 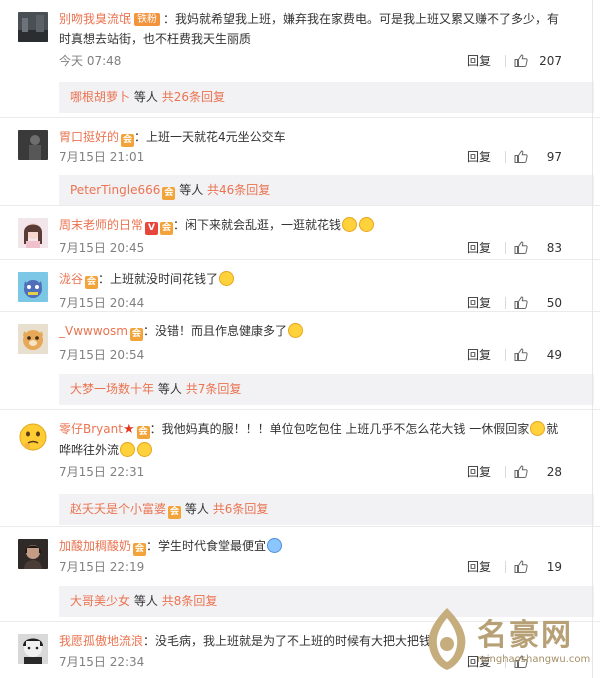 I want to click on sub-reply-summary: 大梦一场数十年 等人 共7条回复, so click(x=326, y=389).